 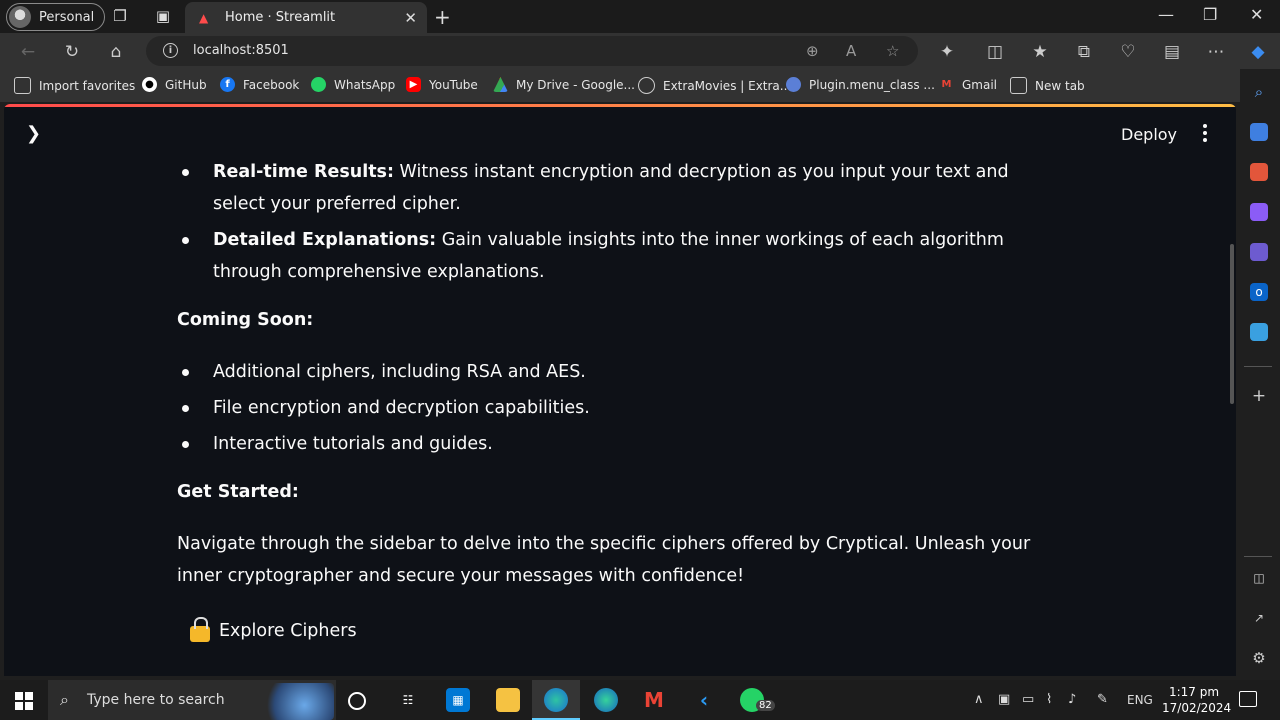 What do you see at coordinates (892, 51) in the screenshot?
I see `favorite-star-icon: ☆` at bounding box center [892, 51].